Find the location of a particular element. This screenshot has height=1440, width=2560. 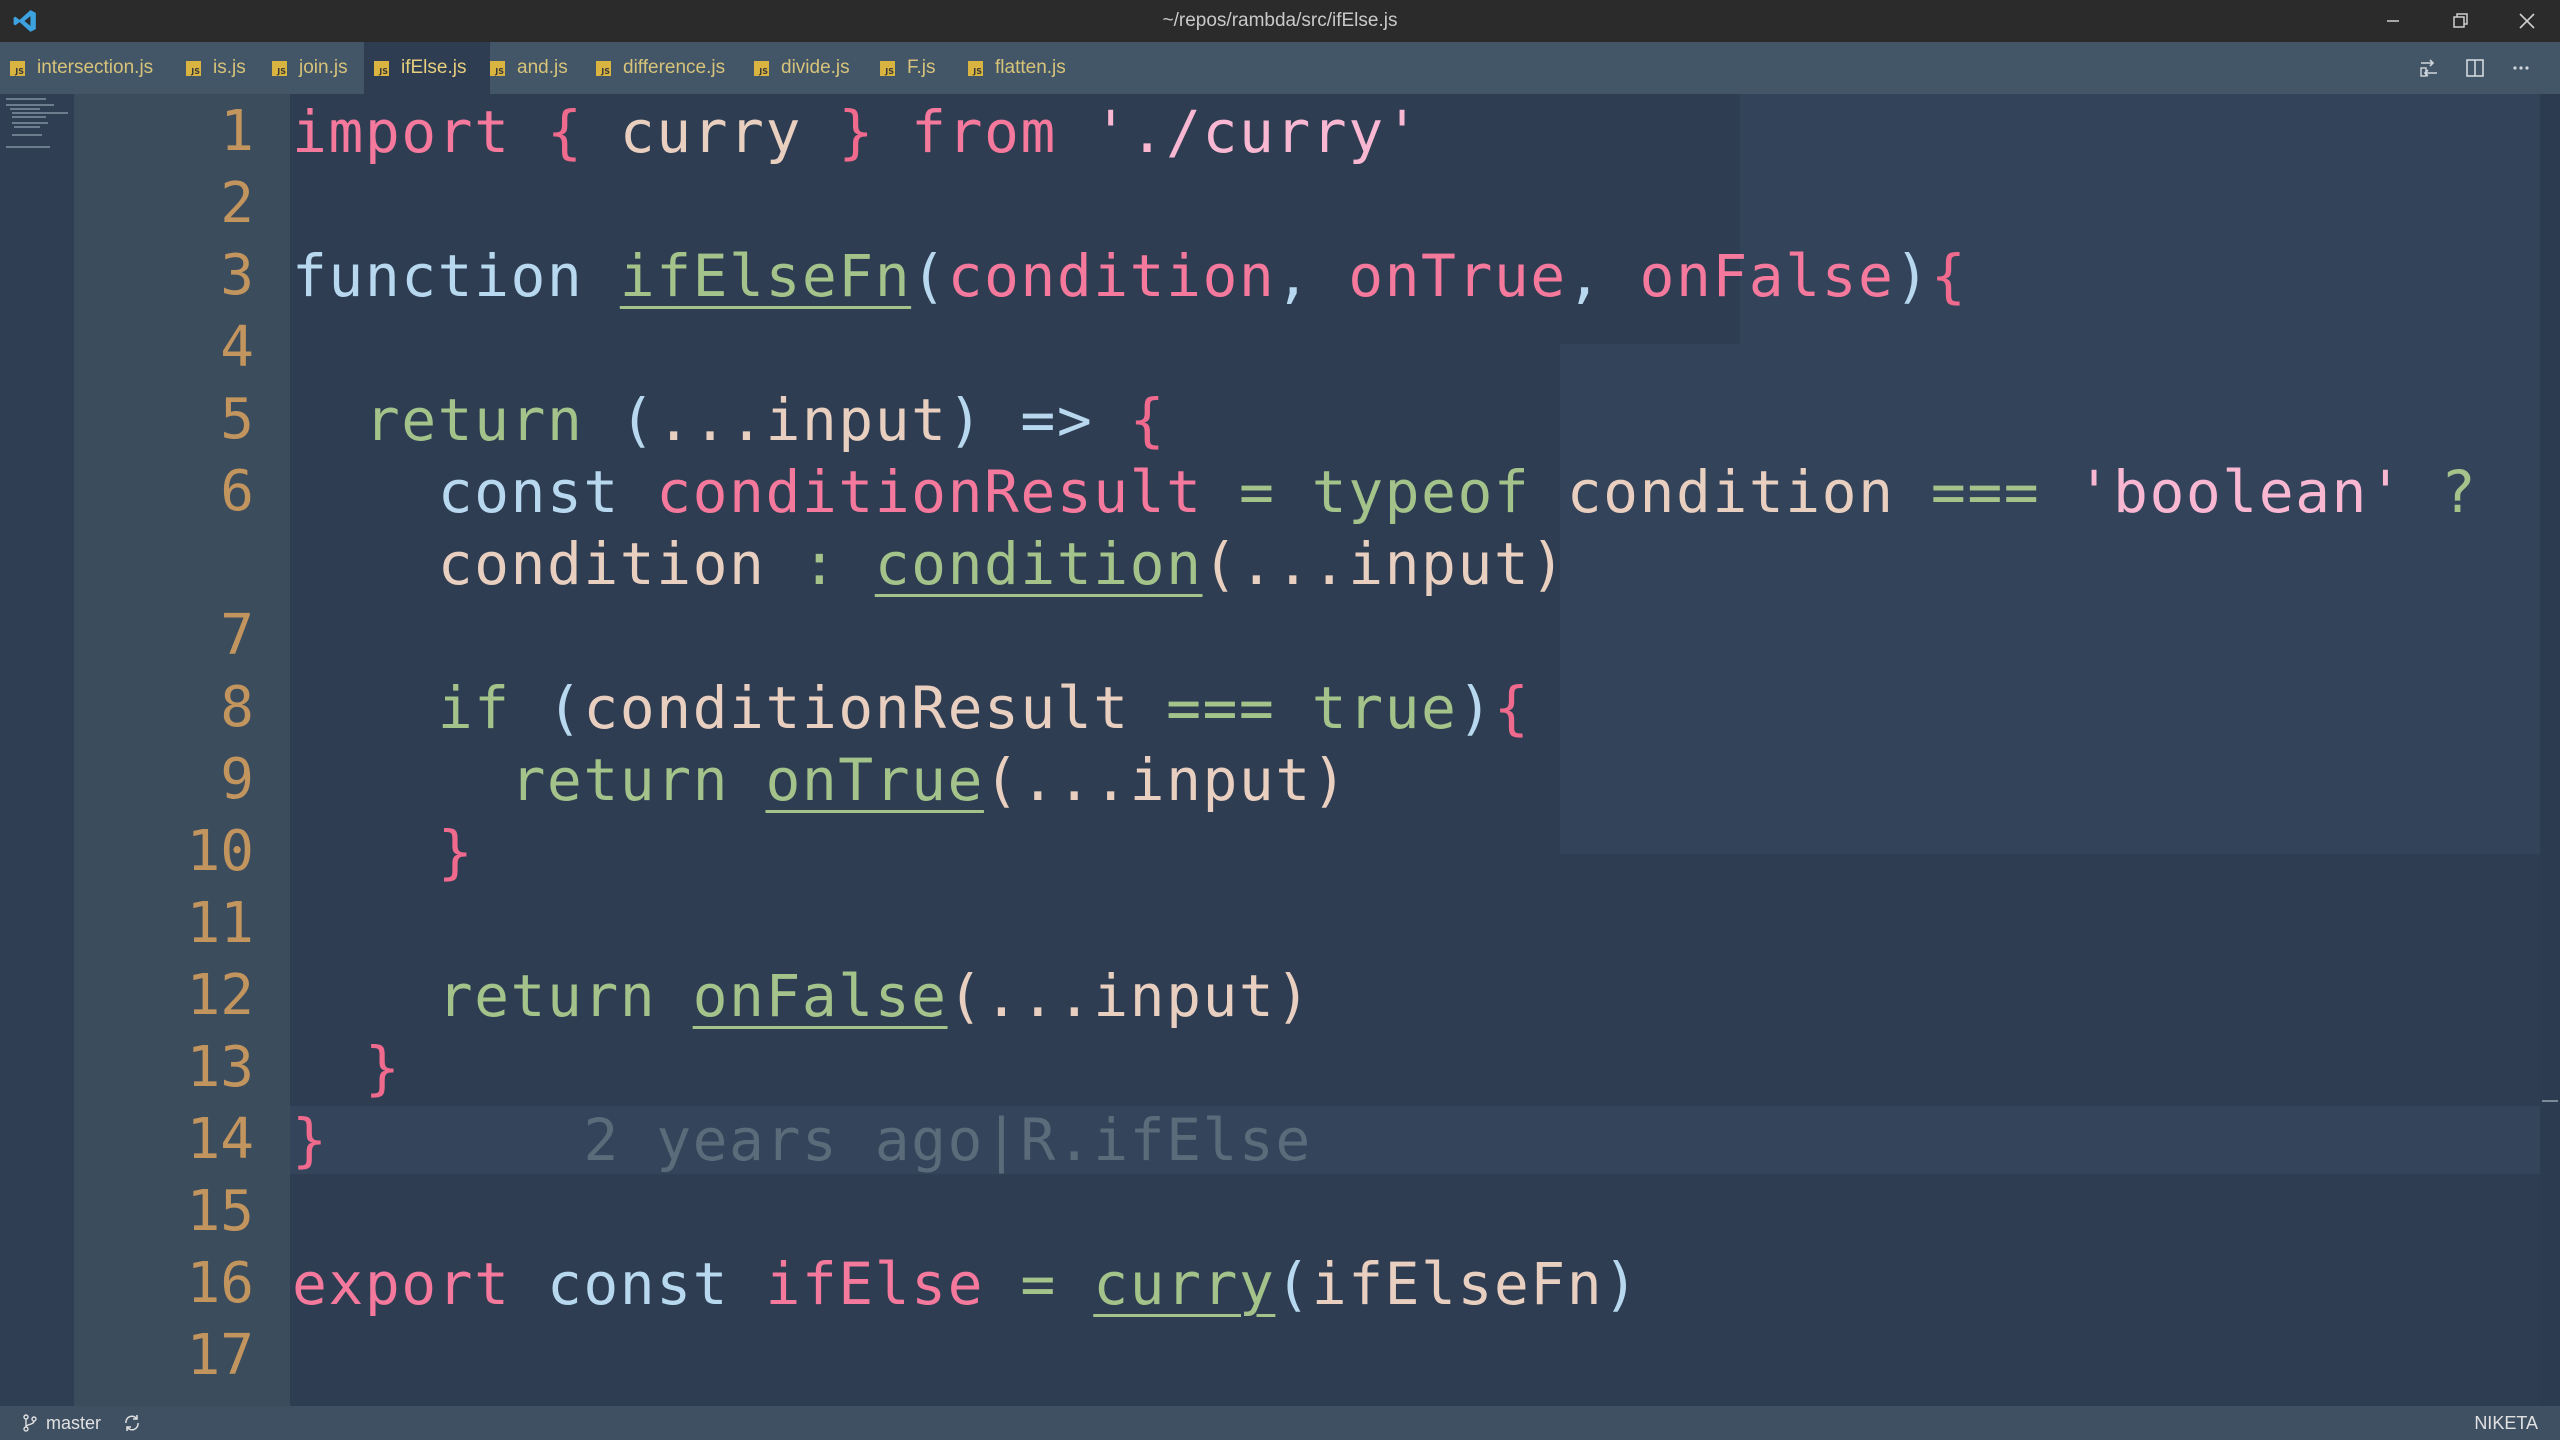

code-line-16: export const ifElse = curry(ifElseFn) is located at coordinates (966, 1284).